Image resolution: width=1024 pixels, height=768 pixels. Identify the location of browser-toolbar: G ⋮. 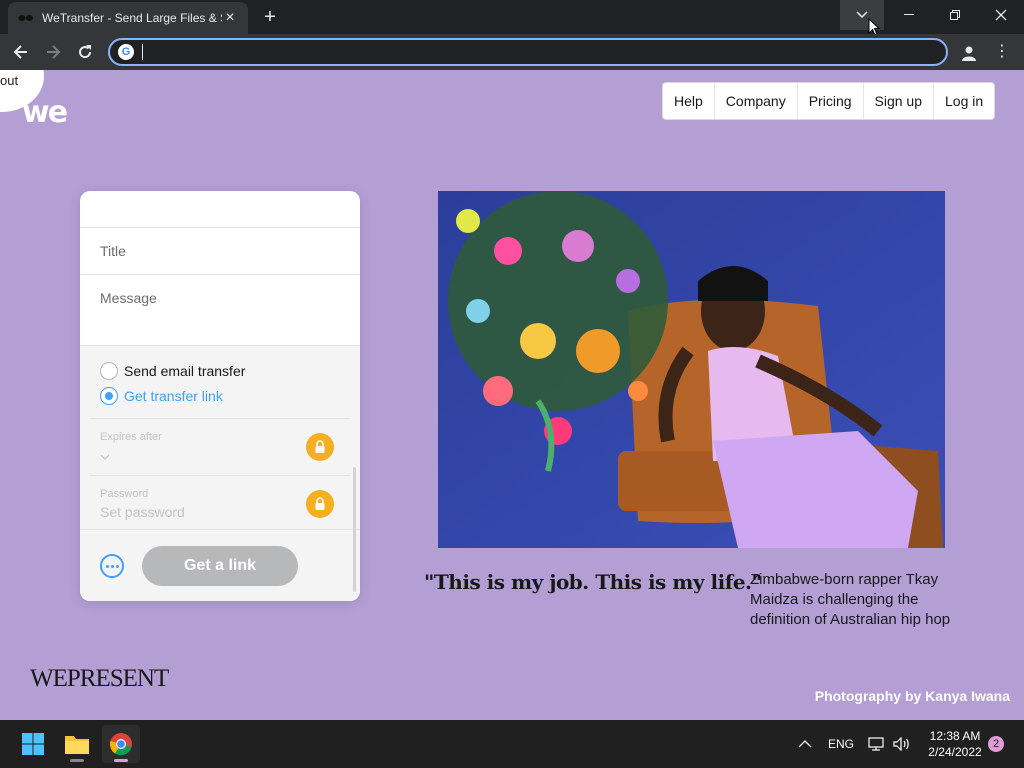
(512, 52).